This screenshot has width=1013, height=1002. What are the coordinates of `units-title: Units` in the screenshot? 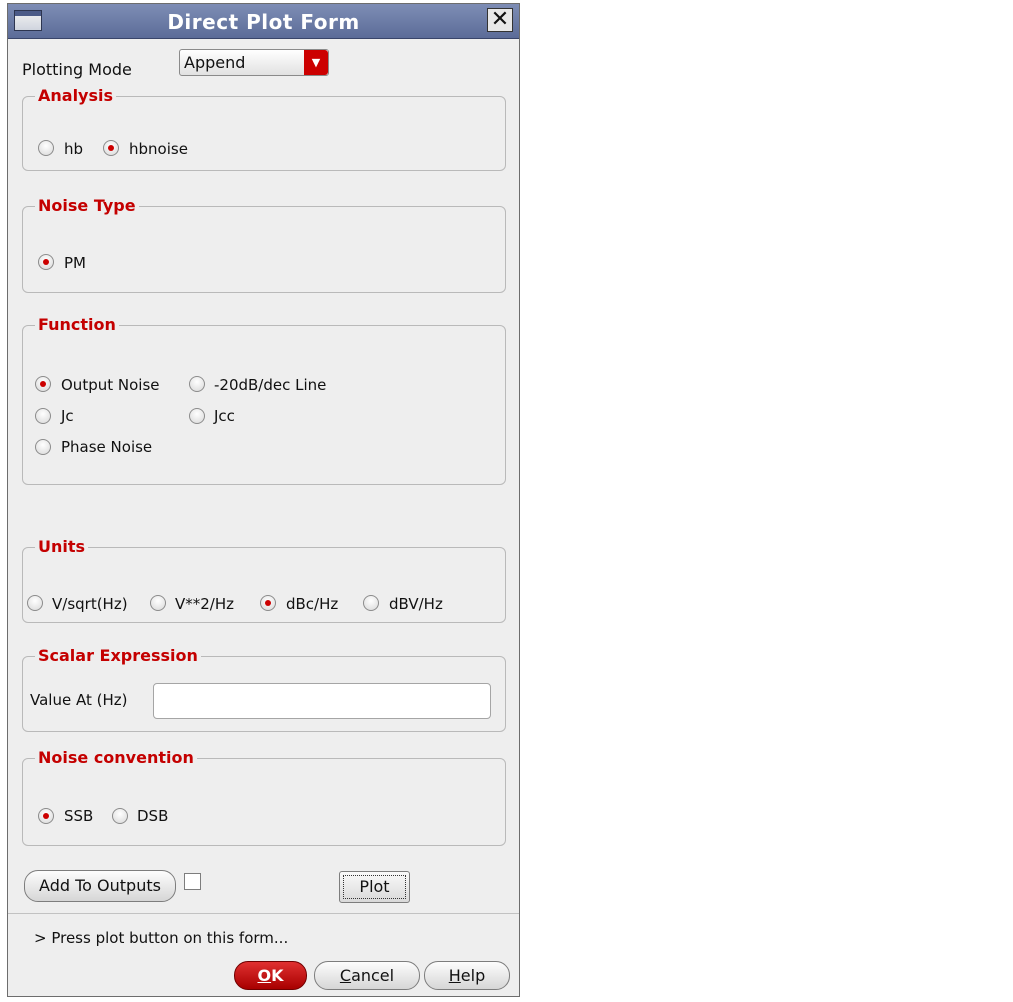 It's located at (62, 546).